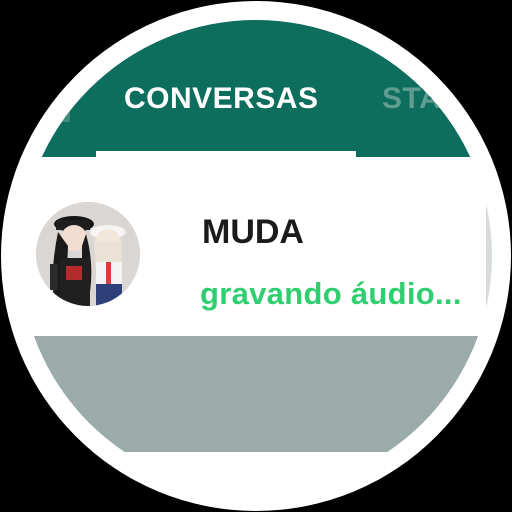  Describe the element at coordinates (411, 99) in the screenshot. I see `tab-status: STA` at that location.